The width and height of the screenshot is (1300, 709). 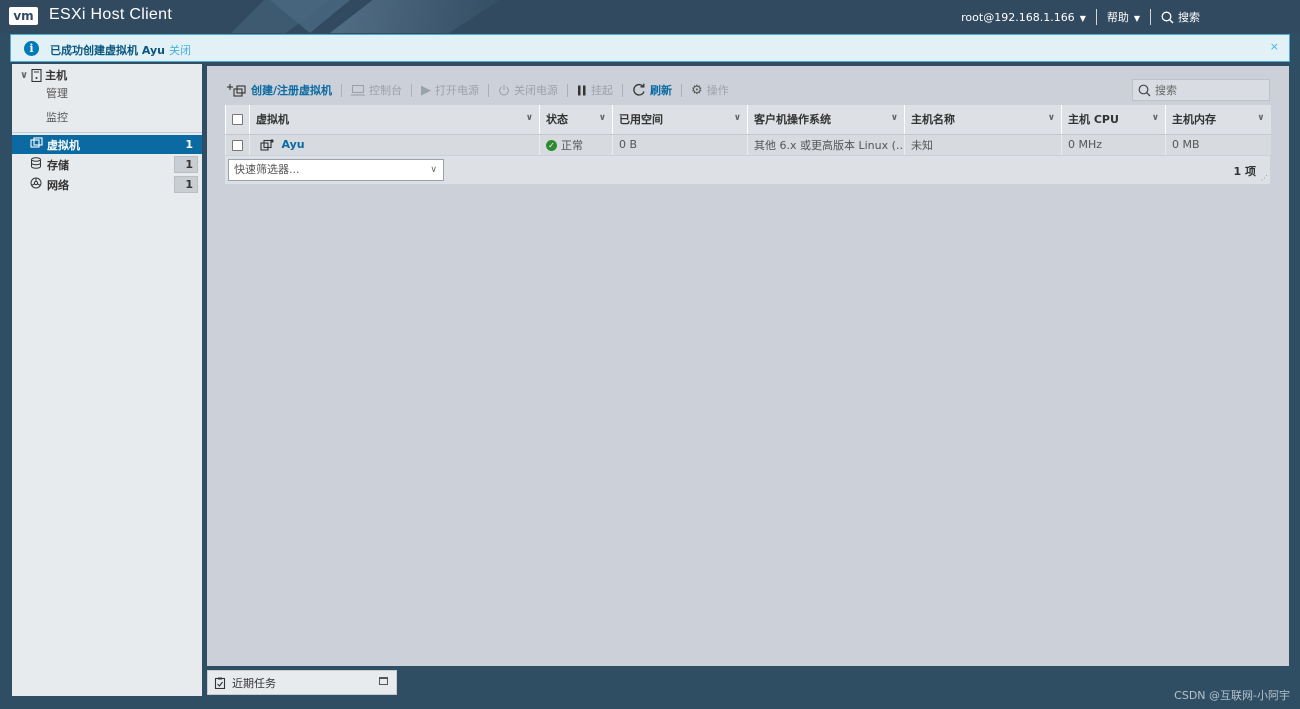 I want to click on column-header-host-cpu: 主机 CPU ∨, so click(x=1113, y=120).